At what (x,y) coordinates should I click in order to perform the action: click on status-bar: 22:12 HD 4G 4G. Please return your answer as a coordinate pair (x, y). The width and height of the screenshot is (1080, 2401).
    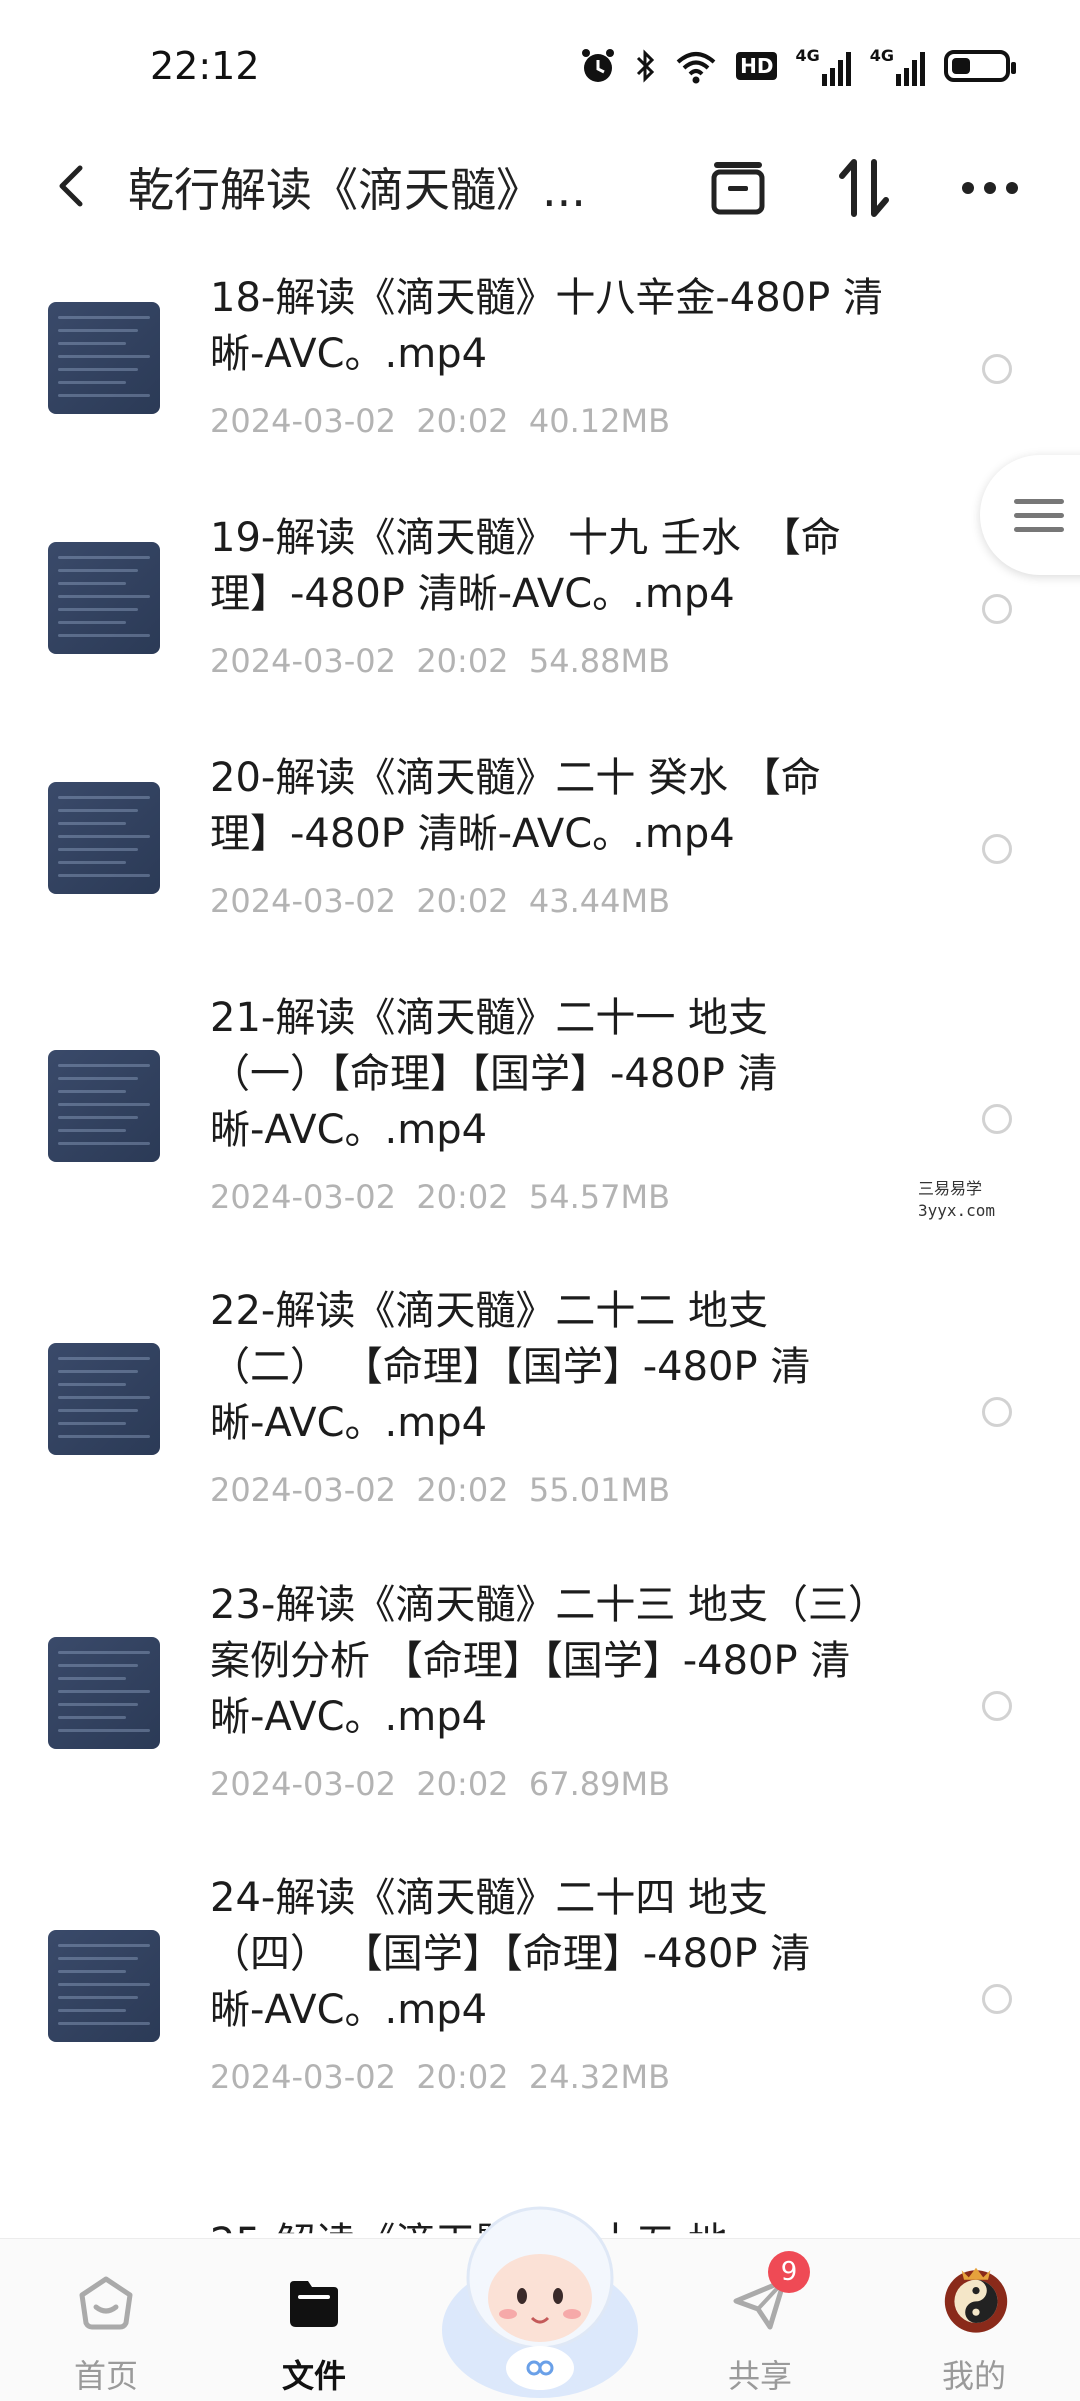
    Looking at the image, I should click on (540, 65).